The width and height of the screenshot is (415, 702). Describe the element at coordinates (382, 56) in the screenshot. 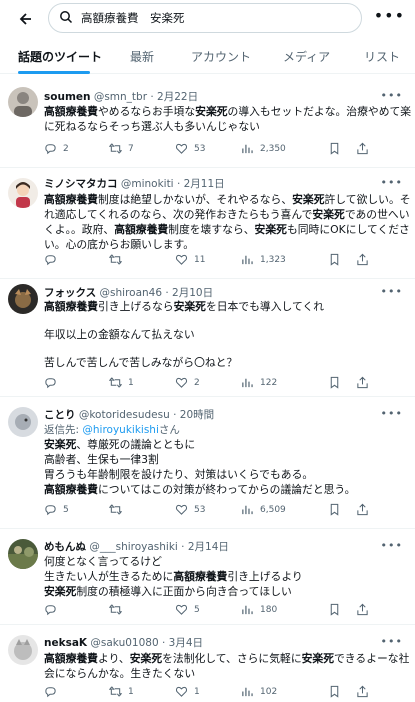

I see `tab-lists: リスト` at that location.